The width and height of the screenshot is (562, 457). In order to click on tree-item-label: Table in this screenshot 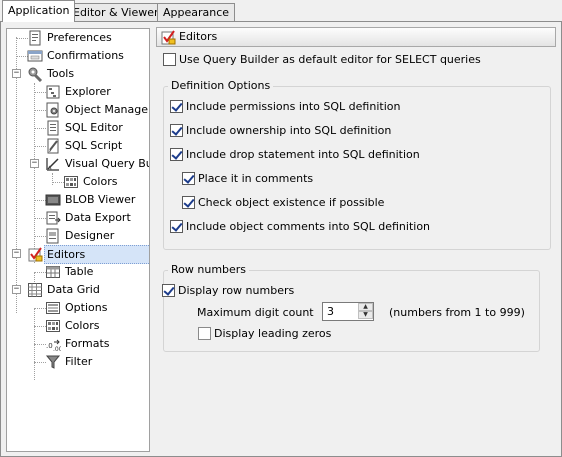, I will do `click(79, 271)`.